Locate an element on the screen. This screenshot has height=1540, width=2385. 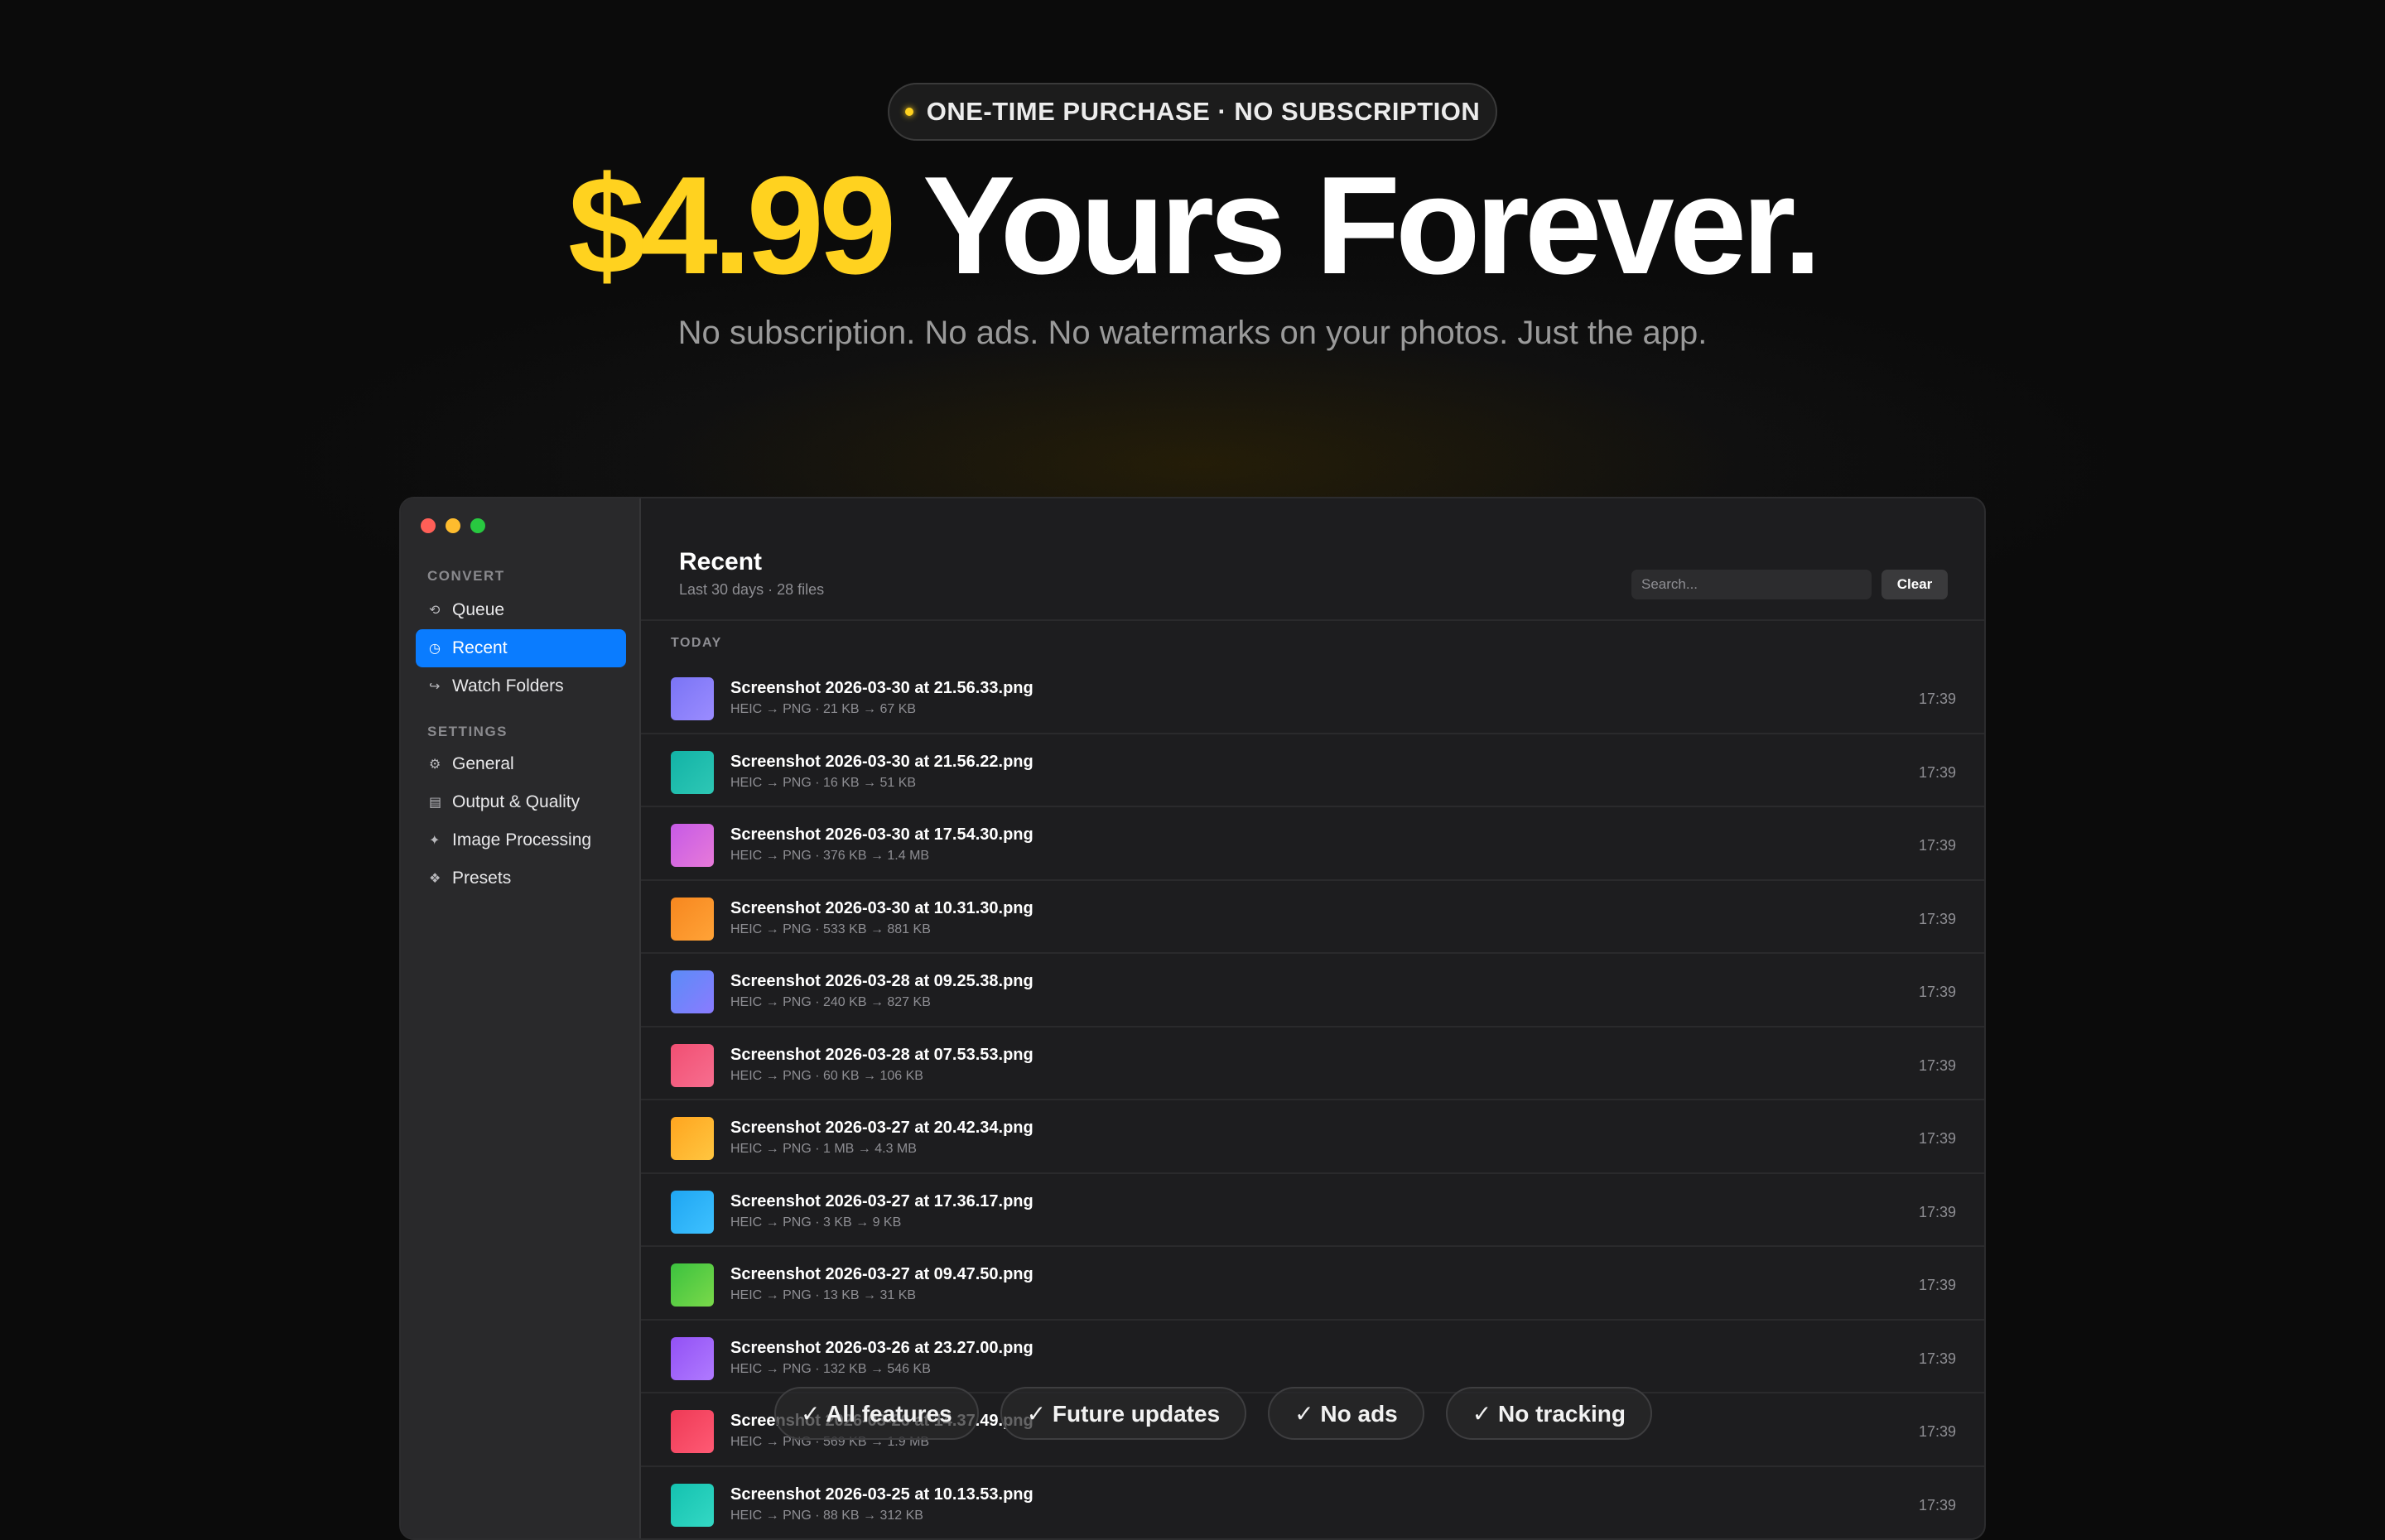
file-meta: HEIC → PNG · 132 KB → 546 KB is located at coordinates (830, 1370).